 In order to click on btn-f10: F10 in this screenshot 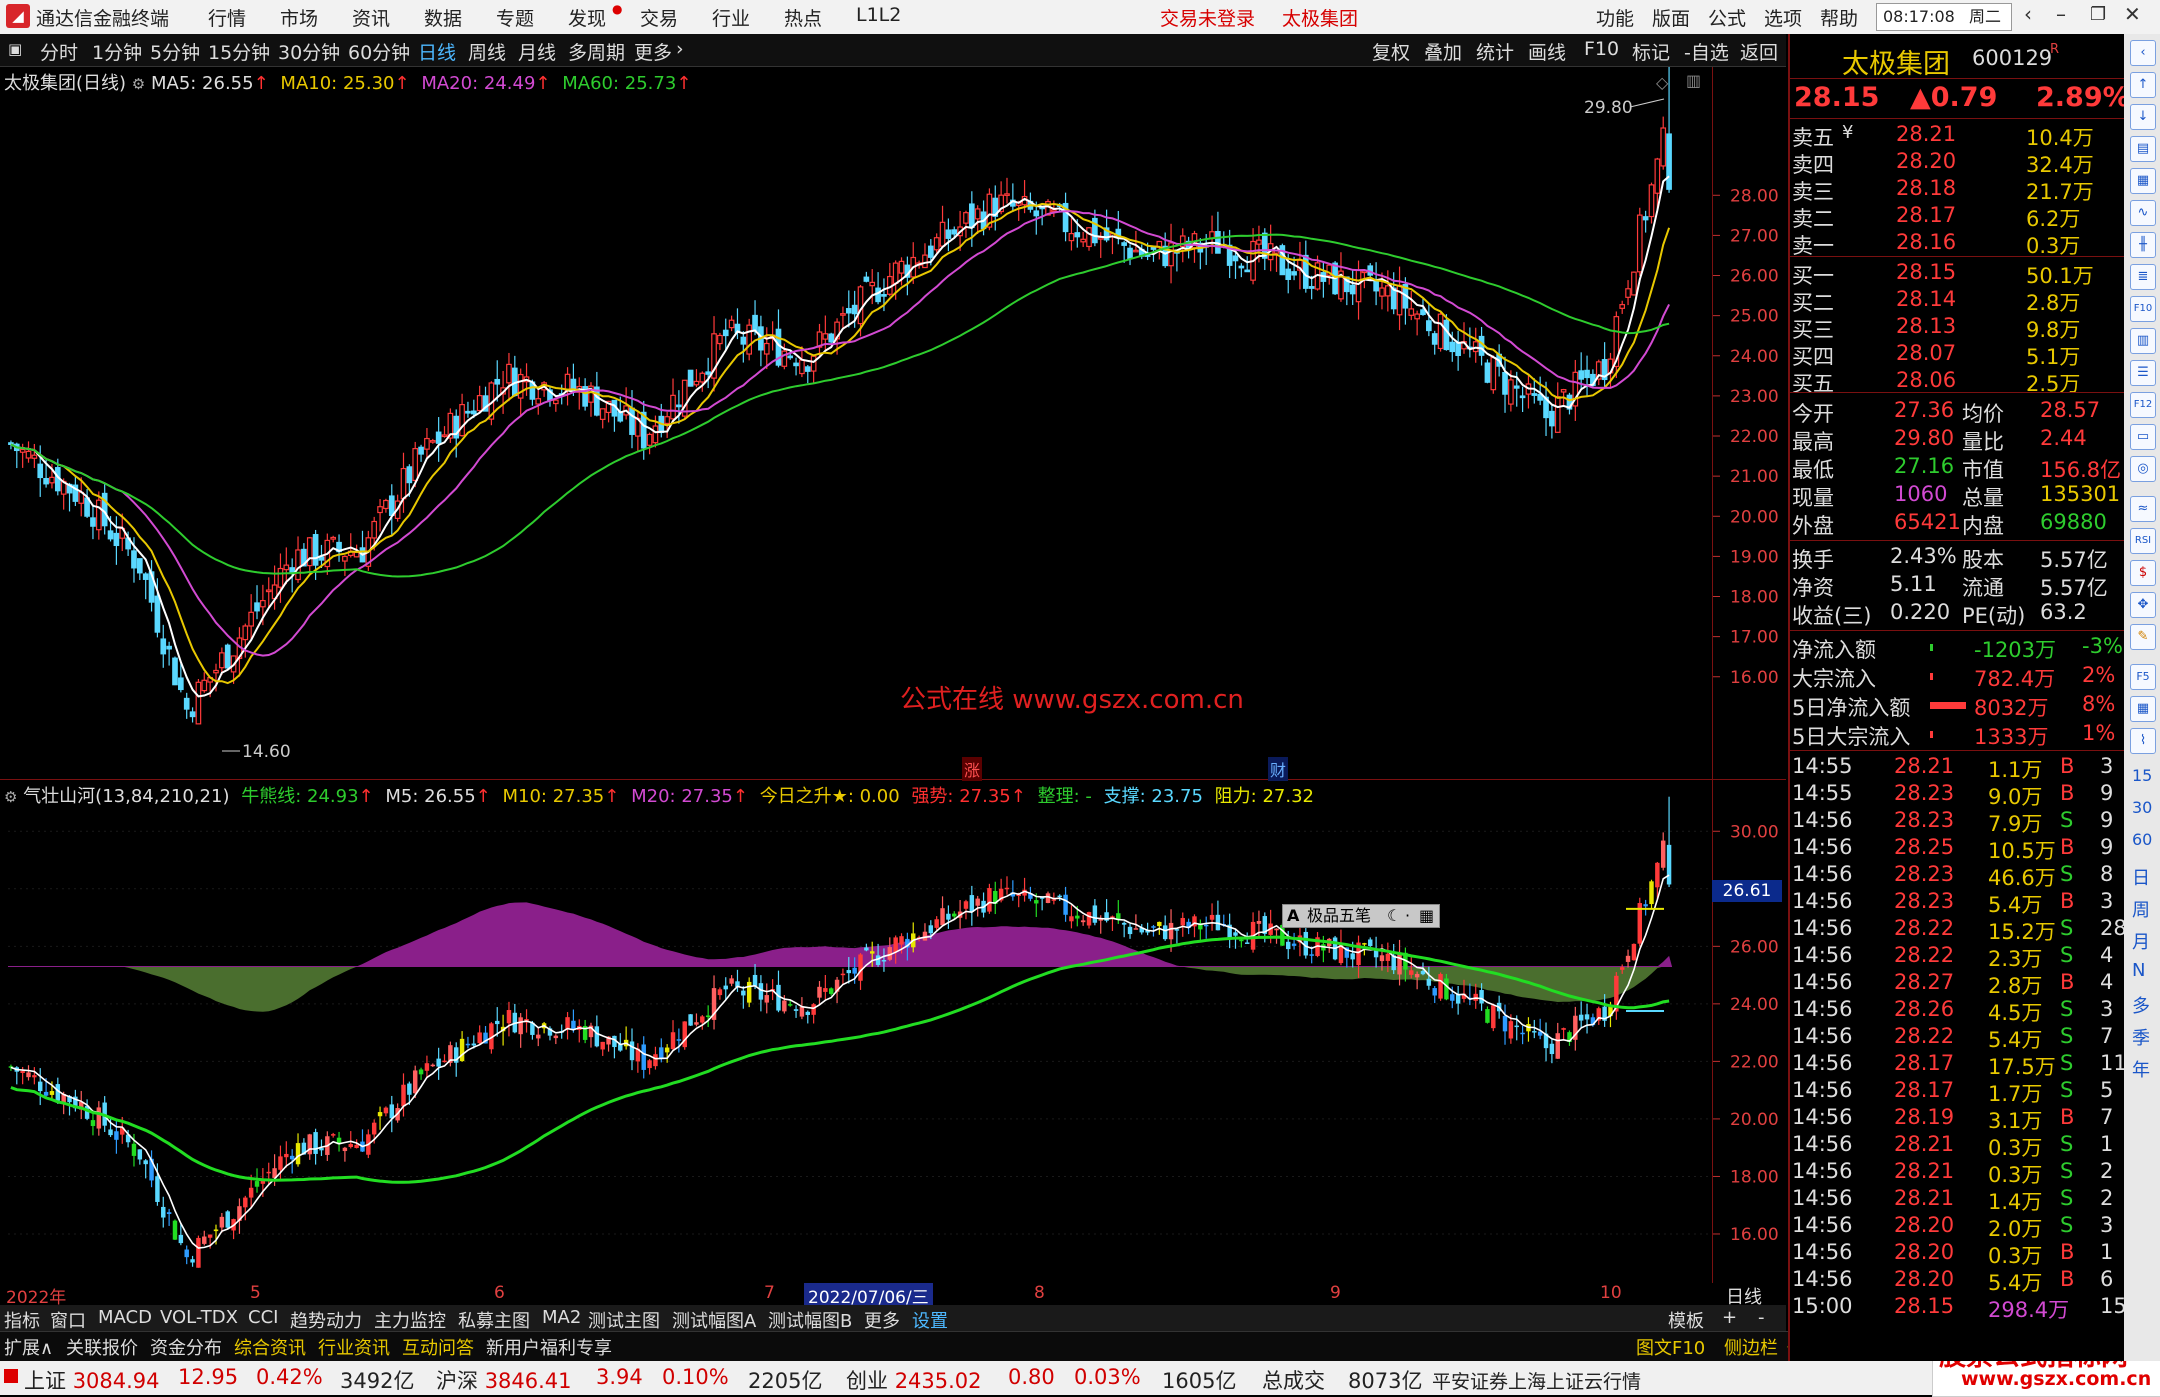, I will do `click(1601, 49)`.